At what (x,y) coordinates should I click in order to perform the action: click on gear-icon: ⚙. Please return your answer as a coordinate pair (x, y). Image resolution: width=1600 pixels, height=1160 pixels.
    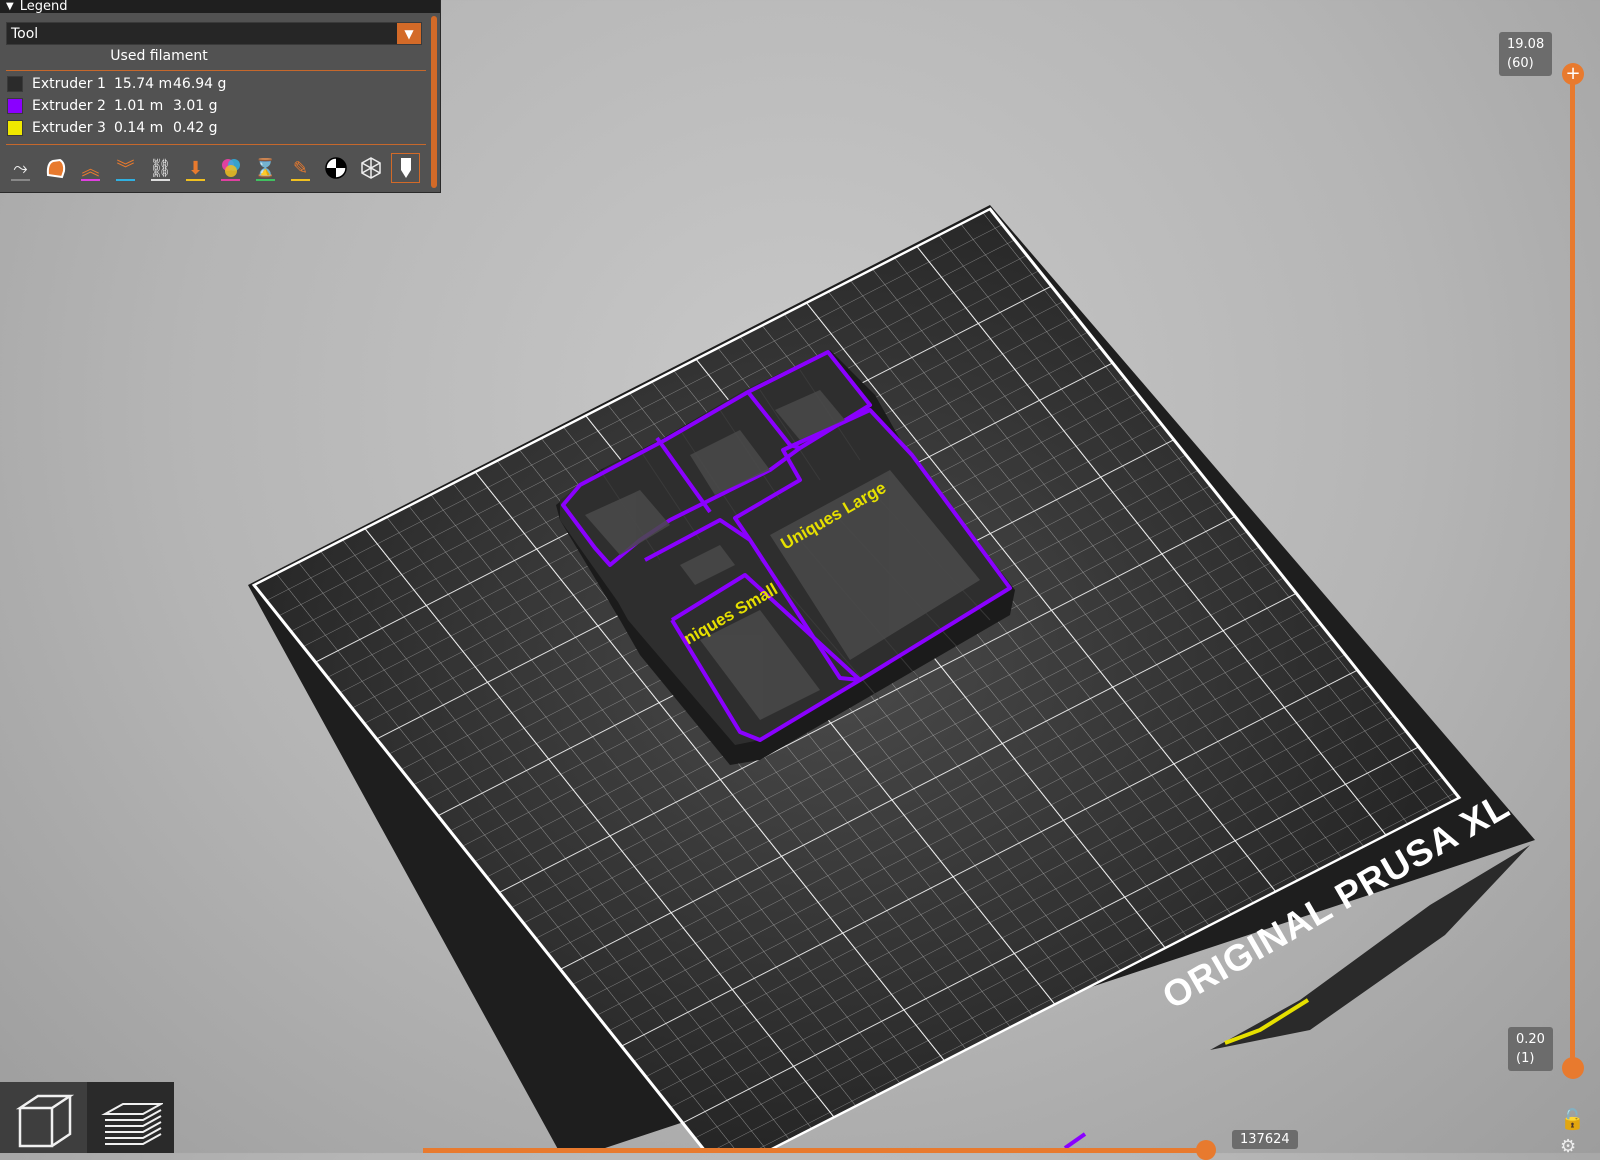
    Looking at the image, I should click on (1568, 1146).